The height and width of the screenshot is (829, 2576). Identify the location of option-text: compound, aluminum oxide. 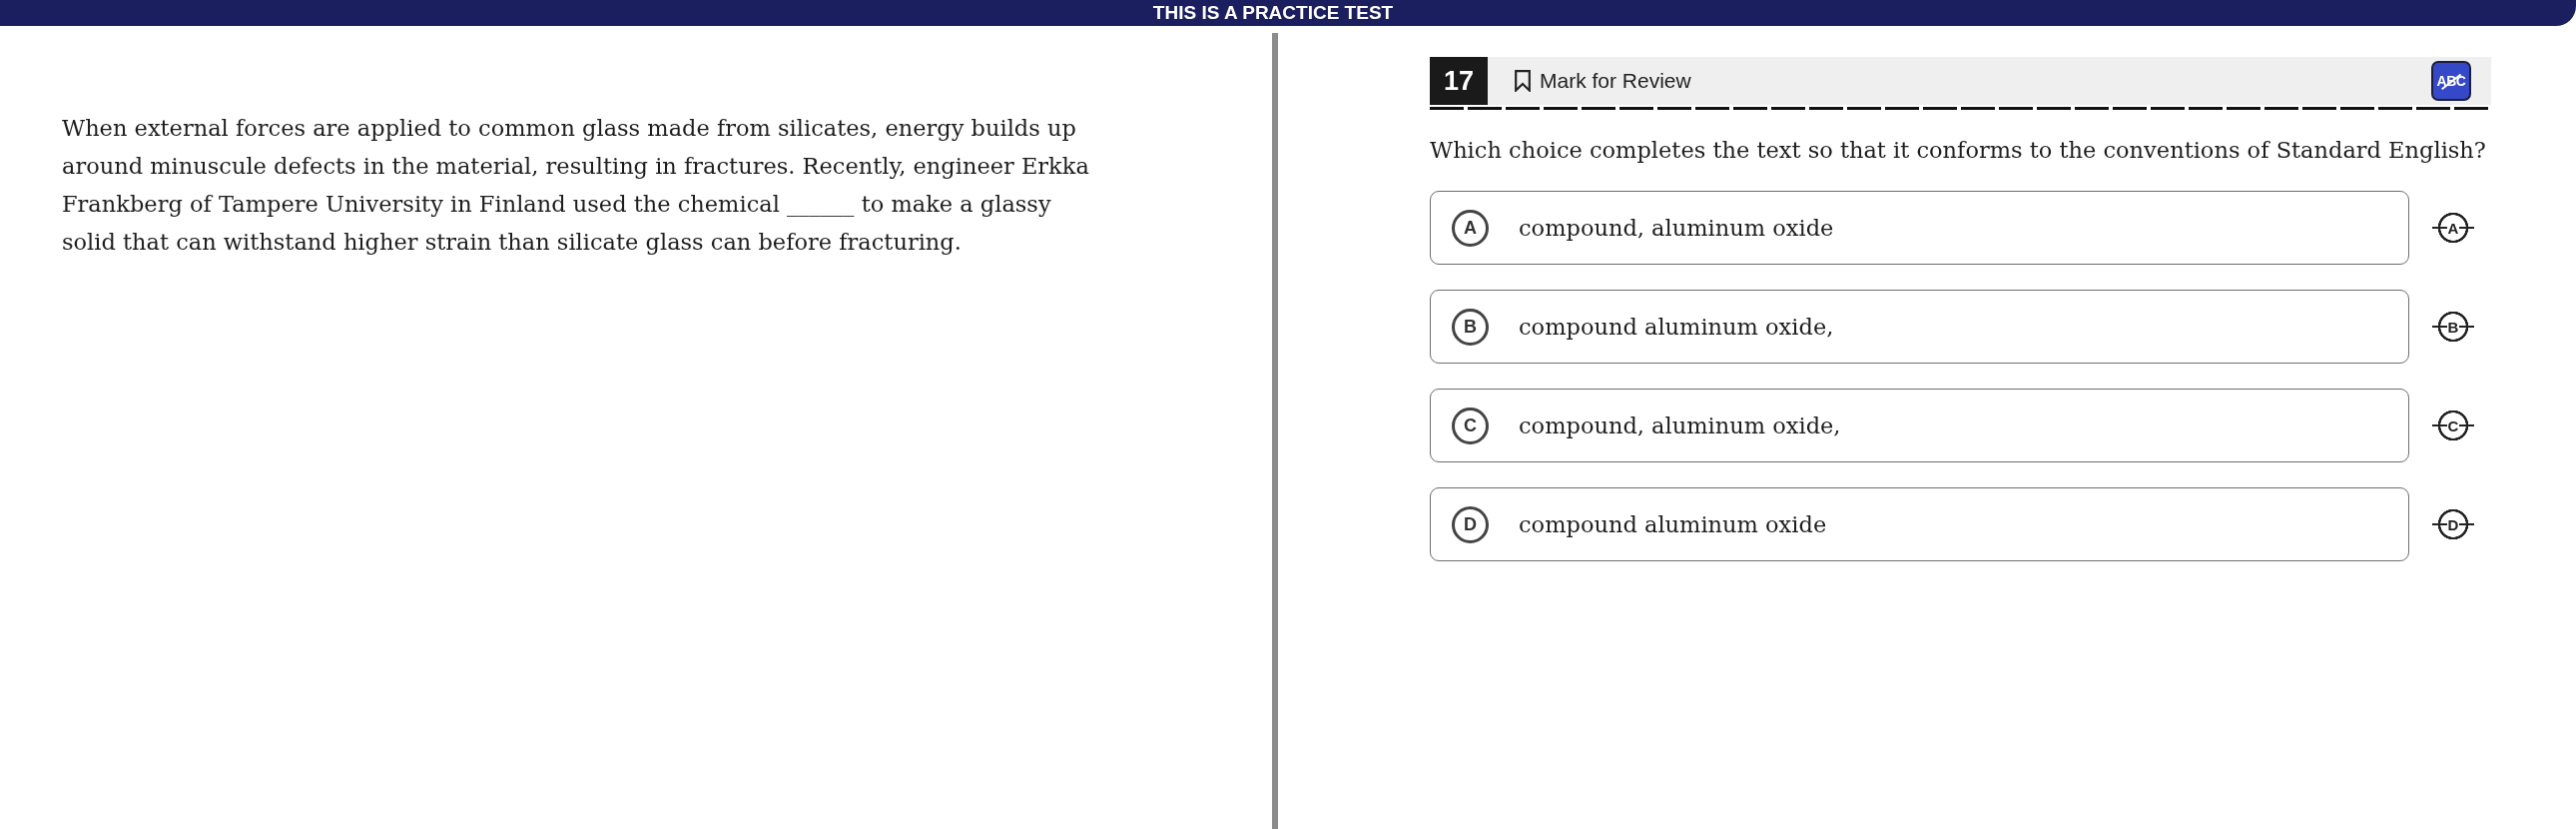
(1676, 228).